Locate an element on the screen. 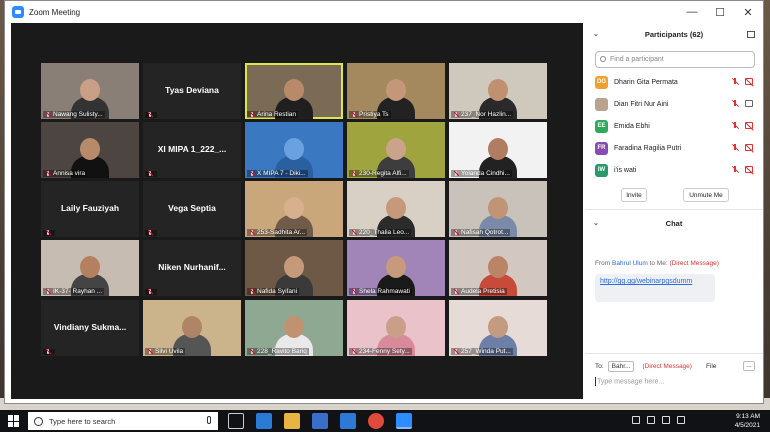 The height and width of the screenshot is (432, 770). popout-icon is located at coordinates (751, 34).